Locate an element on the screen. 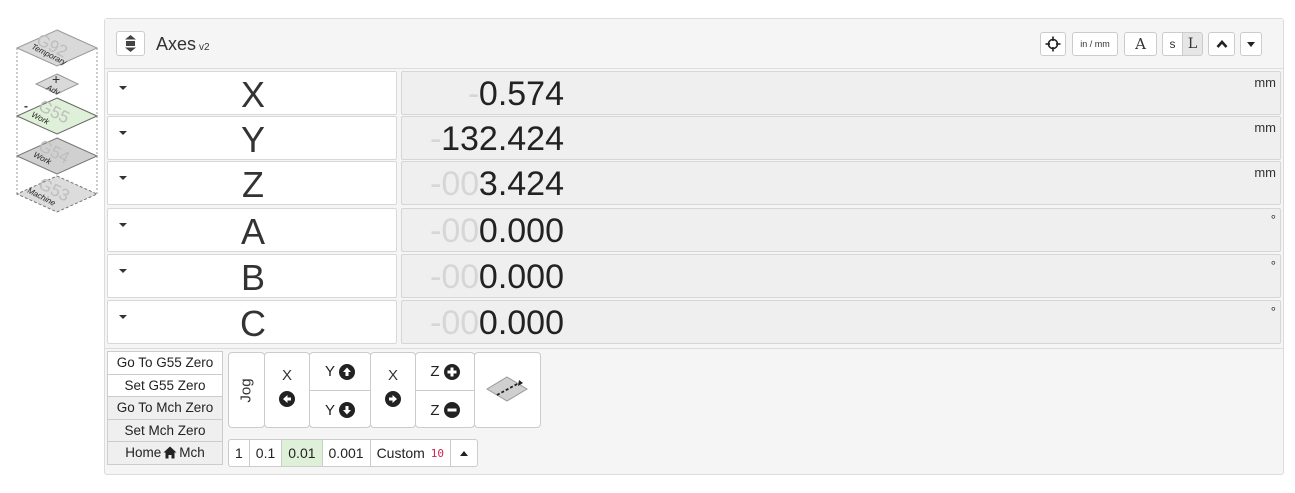 The image size is (1295, 493). jog-plane-button is located at coordinates (507, 390).